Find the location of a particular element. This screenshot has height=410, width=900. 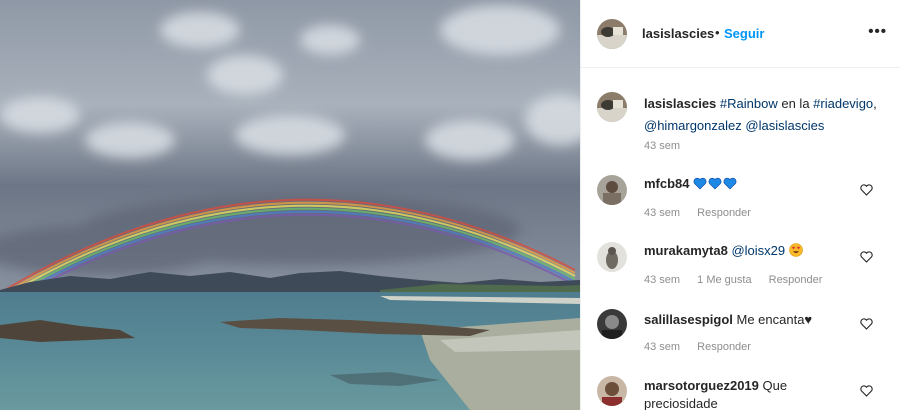

caption-meta: 43 sem is located at coordinates (669, 146).